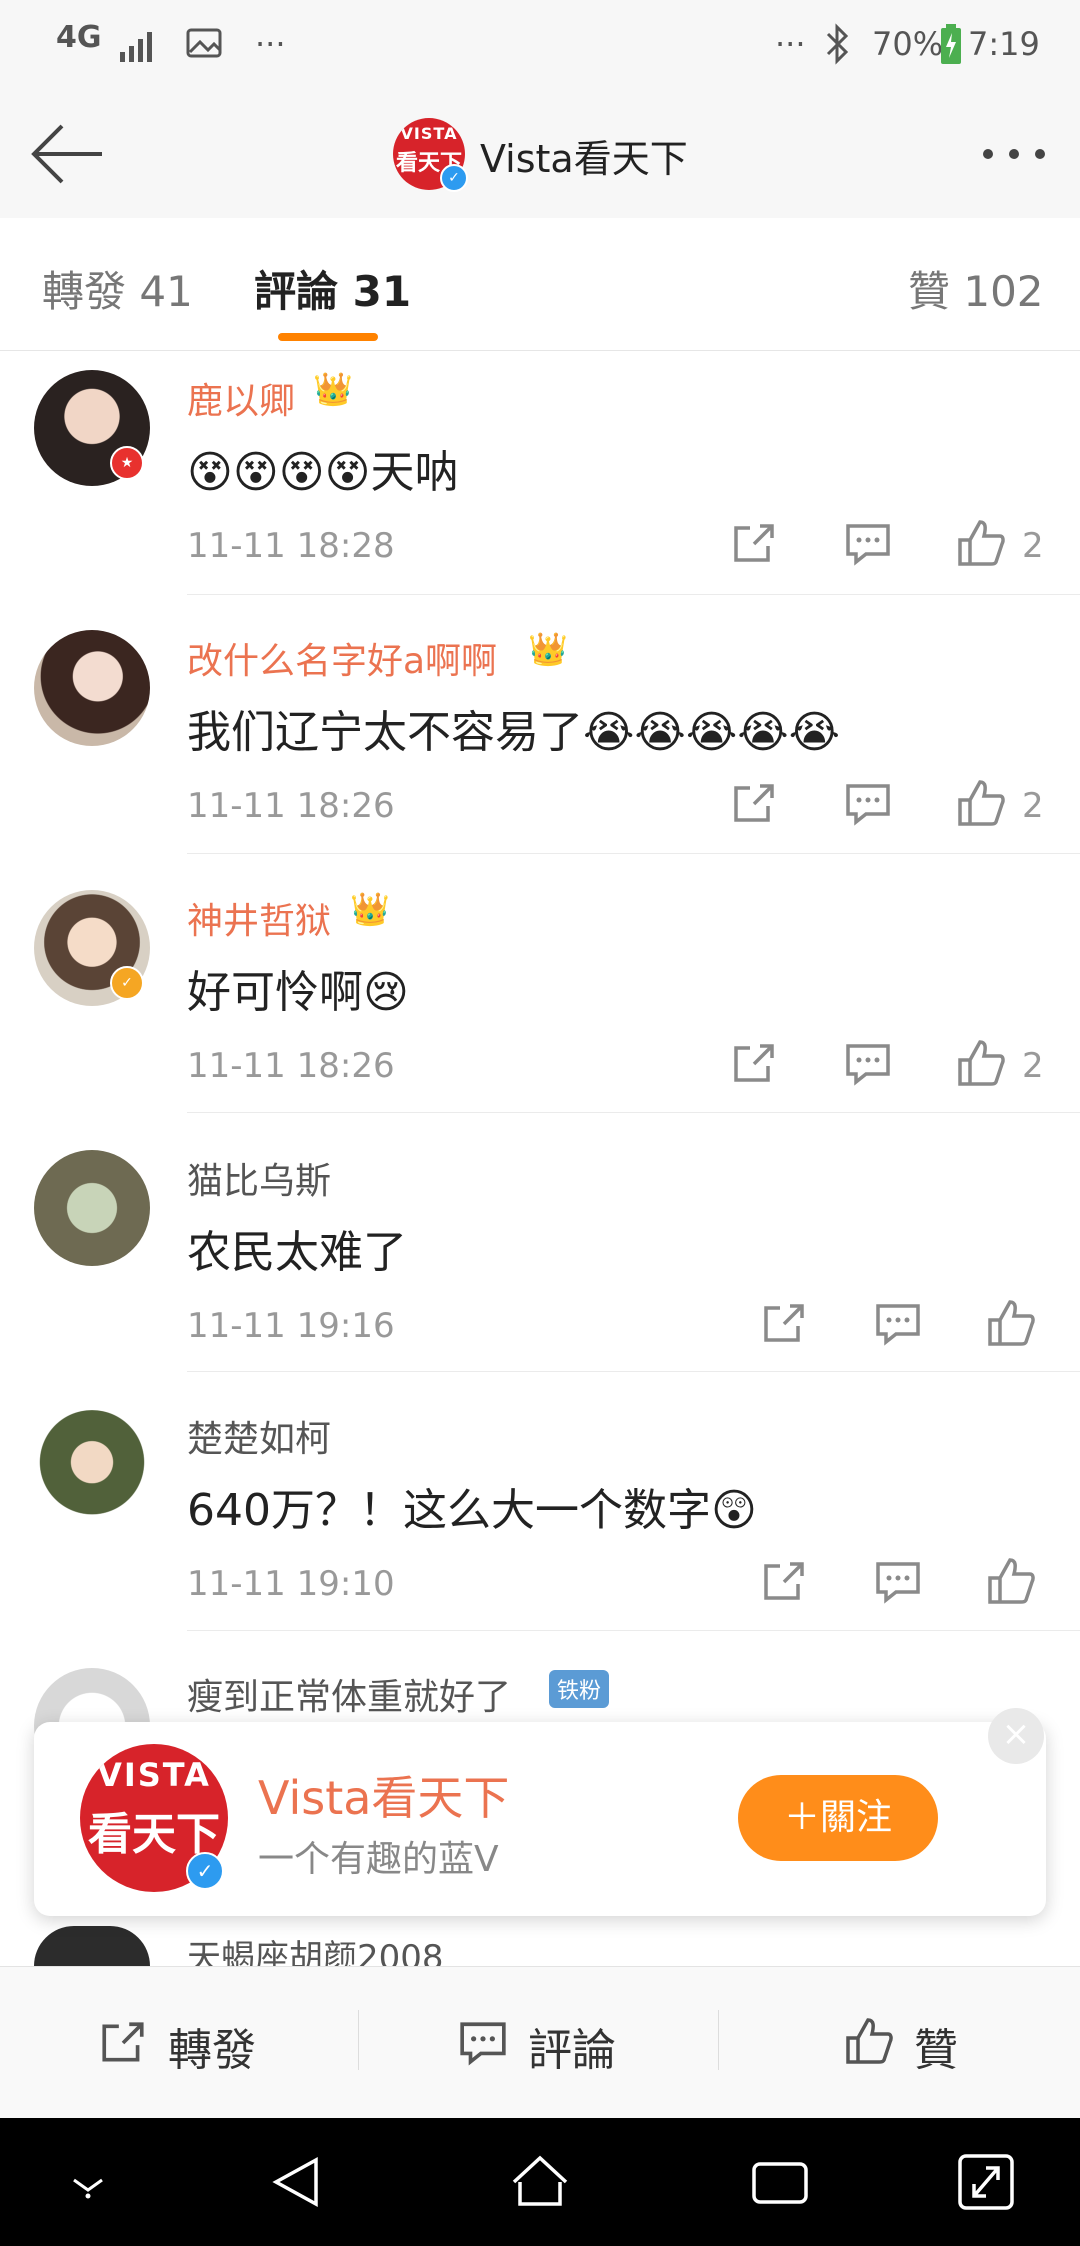 The width and height of the screenshot is (1080, 2246). What do you see at coordinates (68, 154) in the screenshot?
I see `back-arrow-icon` at bounding box center [68, 154].